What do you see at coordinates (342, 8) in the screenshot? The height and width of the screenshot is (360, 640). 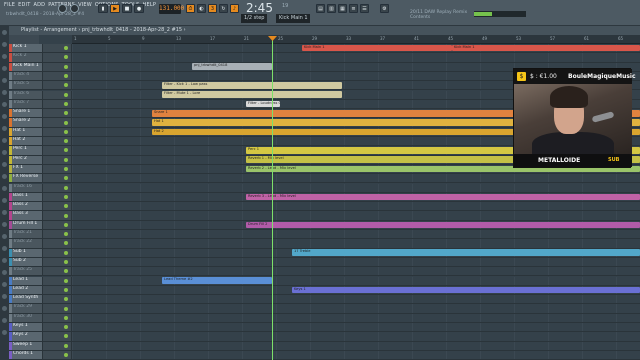 I see `channel-rack-button: ▦` at bounding box center [342, 8].